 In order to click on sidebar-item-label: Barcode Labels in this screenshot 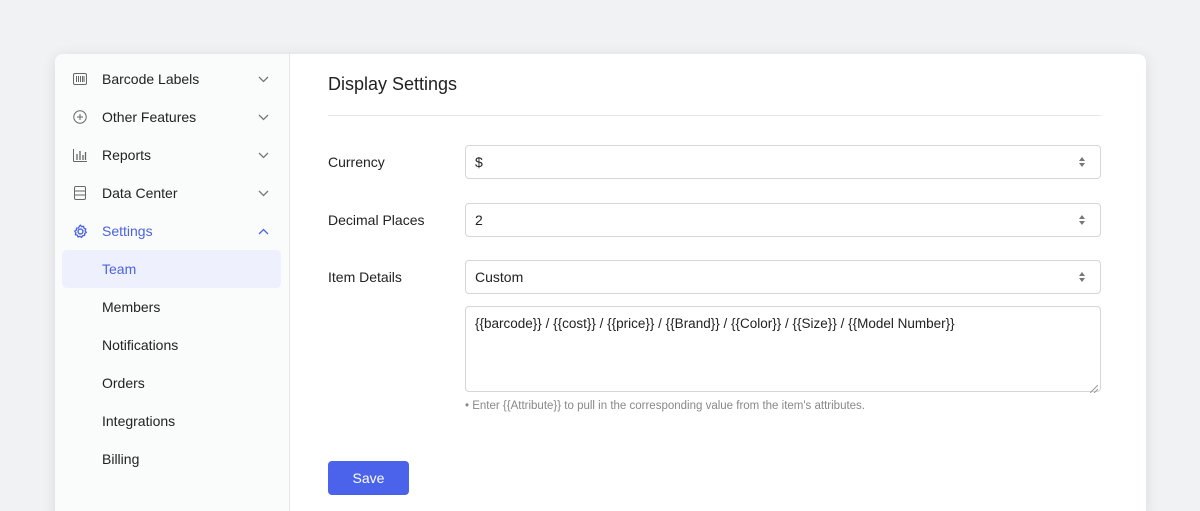, I will do `click(151, 79)`.